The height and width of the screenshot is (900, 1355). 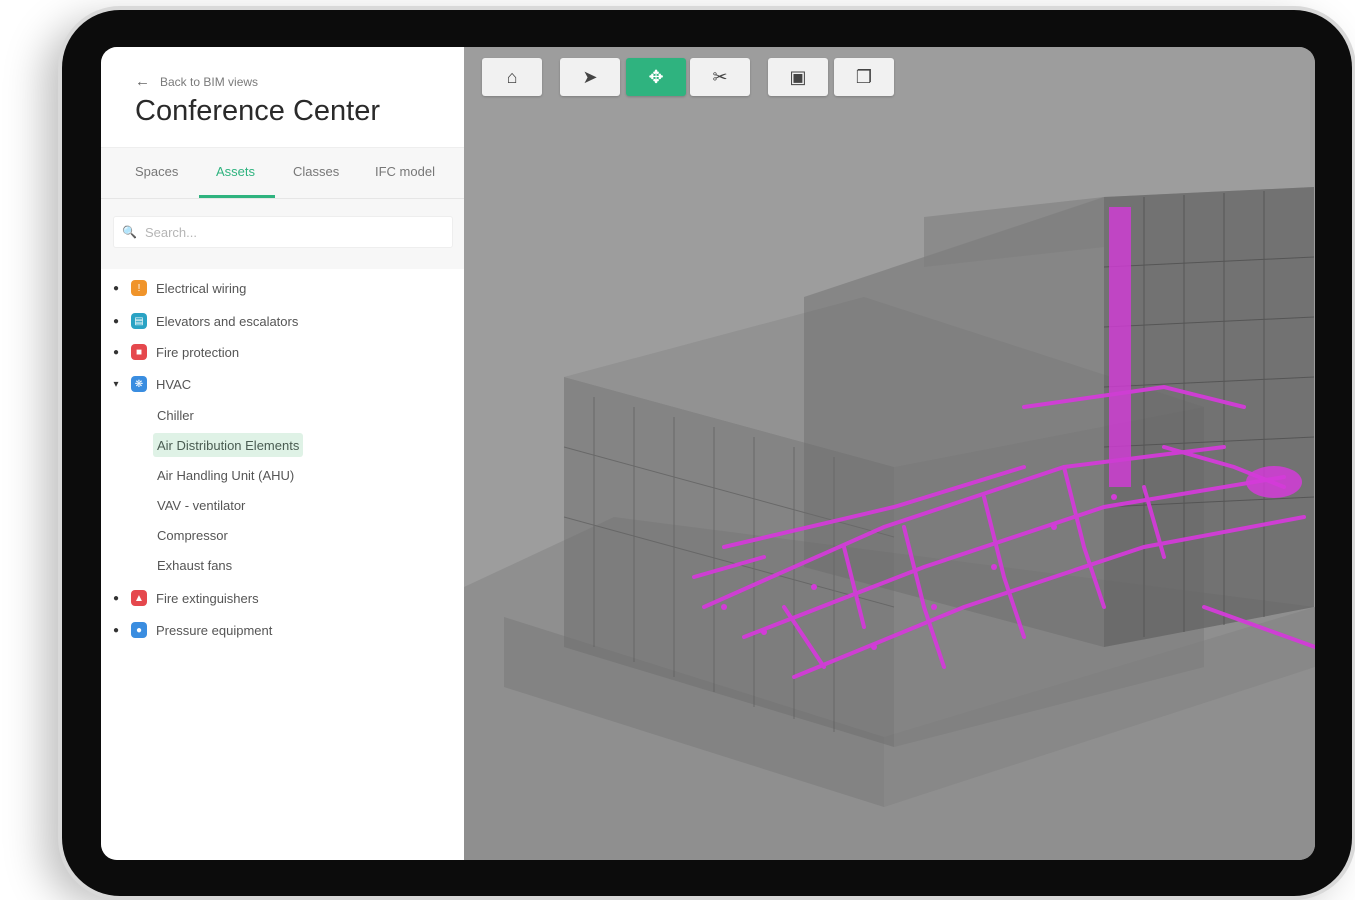 I want to click on tree-item-fire-extinguishers: ● ▲ Fire extinguishers, so click(x=184, y=598).